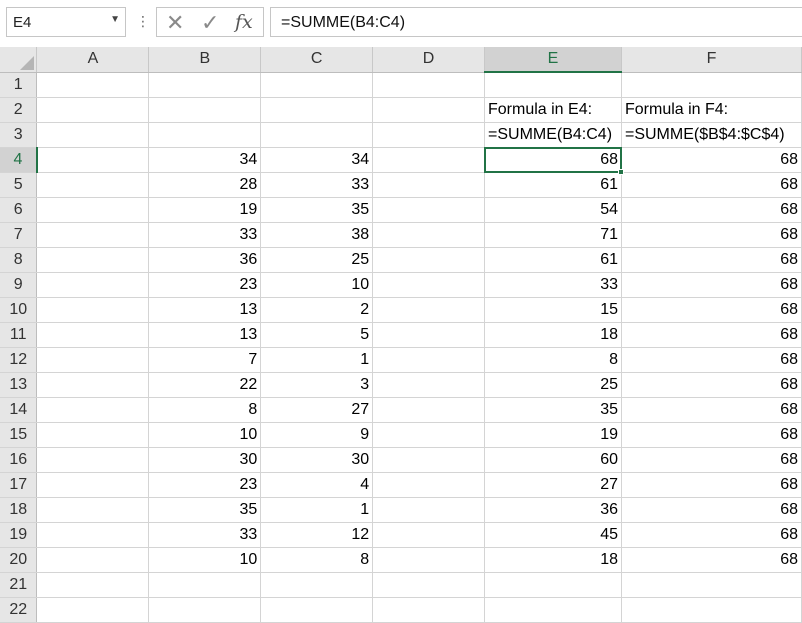  Describe the element at coordinates (210, 23) in the screenshot. I see `check-icon: ✓` at that location.